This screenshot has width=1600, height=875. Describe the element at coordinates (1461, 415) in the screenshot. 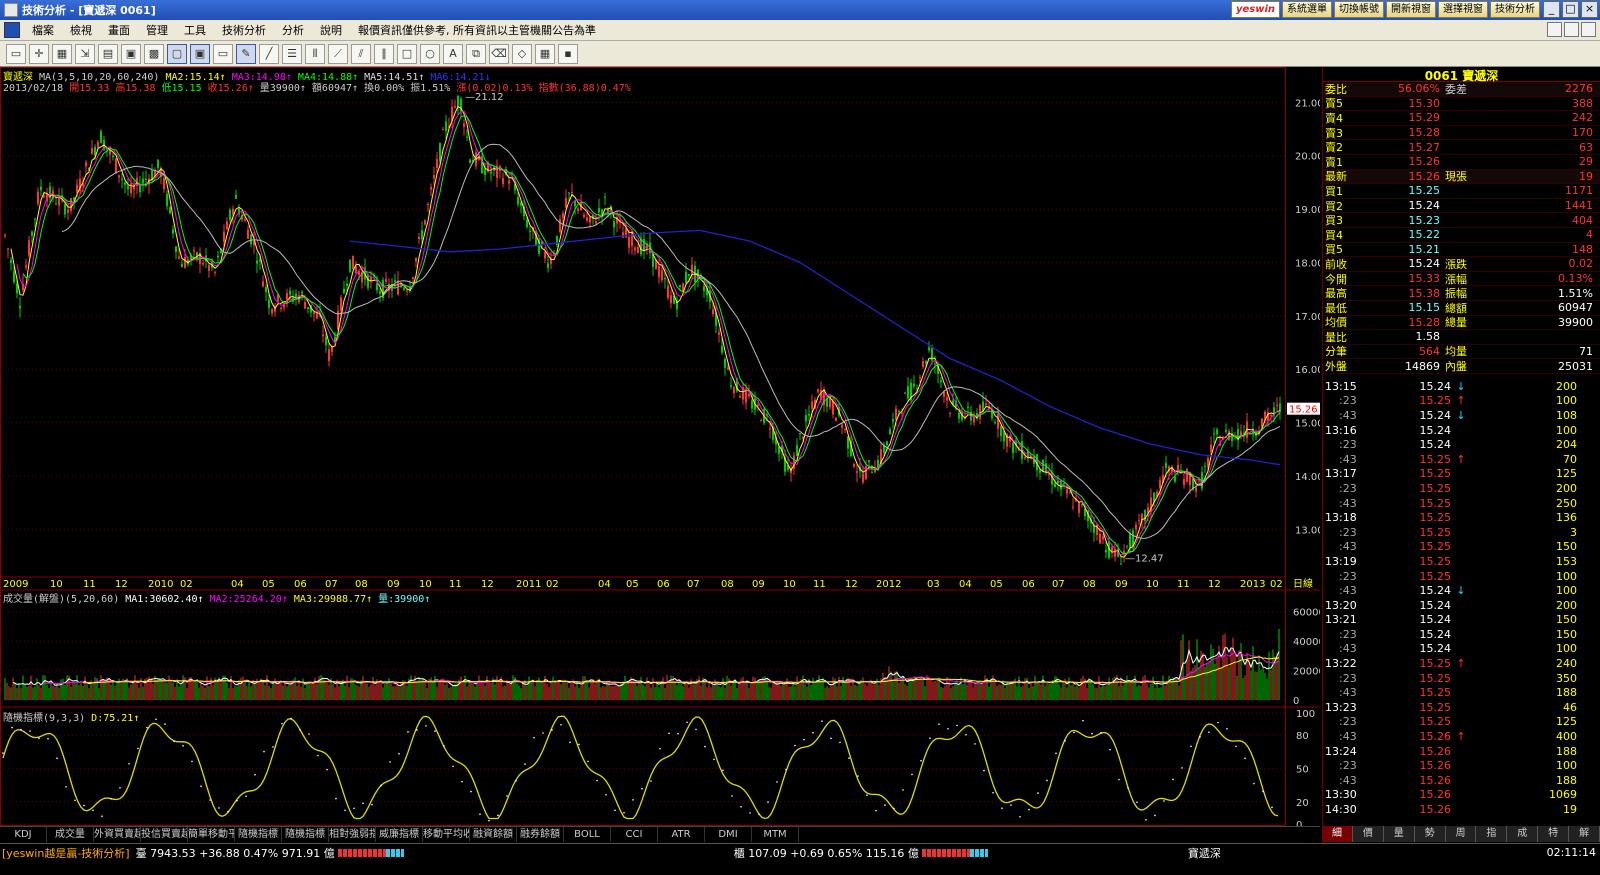

I see `tick-row: :43 15.24 ↓ 108` at that location.